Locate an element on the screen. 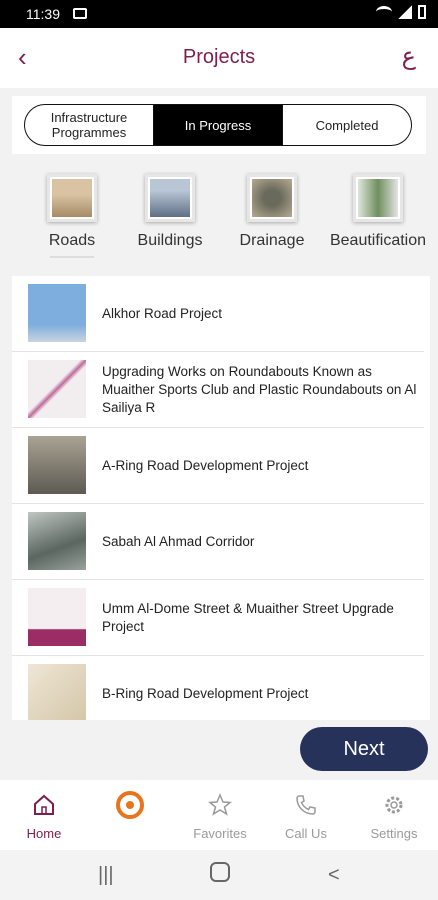 The image size is (438, 900). project-name: Sabah Al Ahmad Corridor is located at coordinates (178, 541).